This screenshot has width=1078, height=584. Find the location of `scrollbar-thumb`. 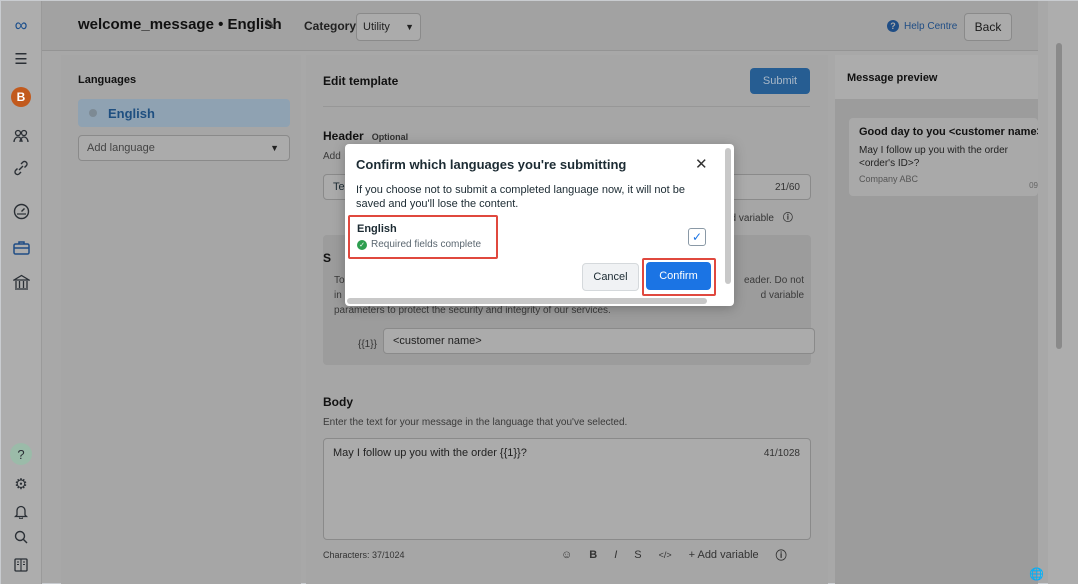

scrollbar-thumb is located at coordinates (1059, 196).